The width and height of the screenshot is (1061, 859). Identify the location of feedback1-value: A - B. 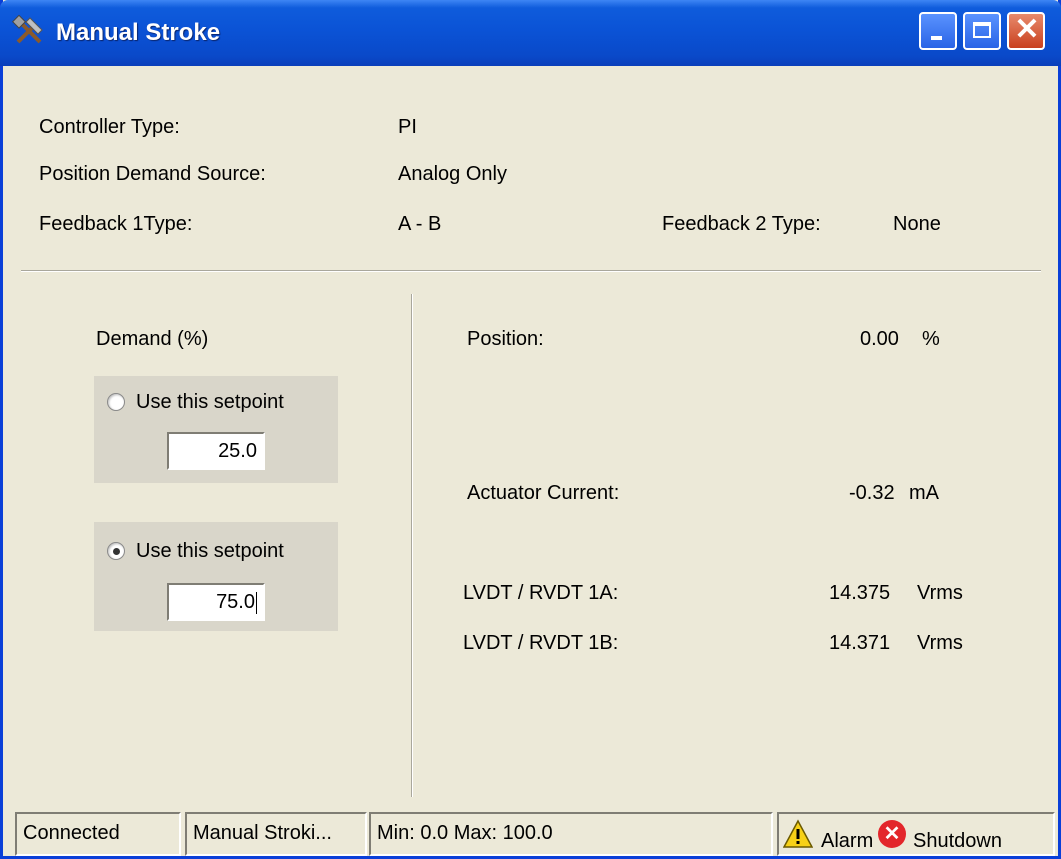
(420, 224).